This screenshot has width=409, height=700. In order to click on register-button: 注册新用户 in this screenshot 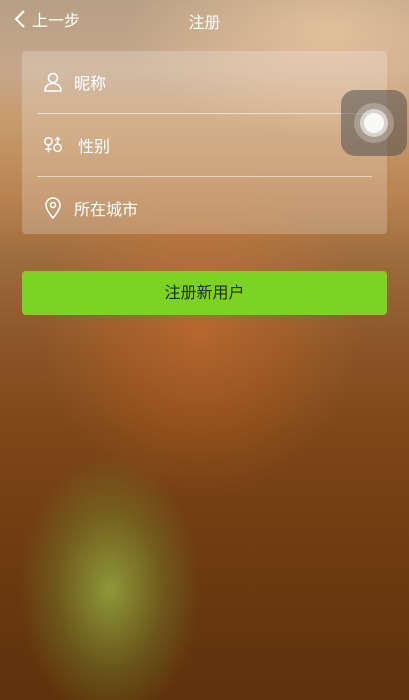, I will do `click(204, 293)`.